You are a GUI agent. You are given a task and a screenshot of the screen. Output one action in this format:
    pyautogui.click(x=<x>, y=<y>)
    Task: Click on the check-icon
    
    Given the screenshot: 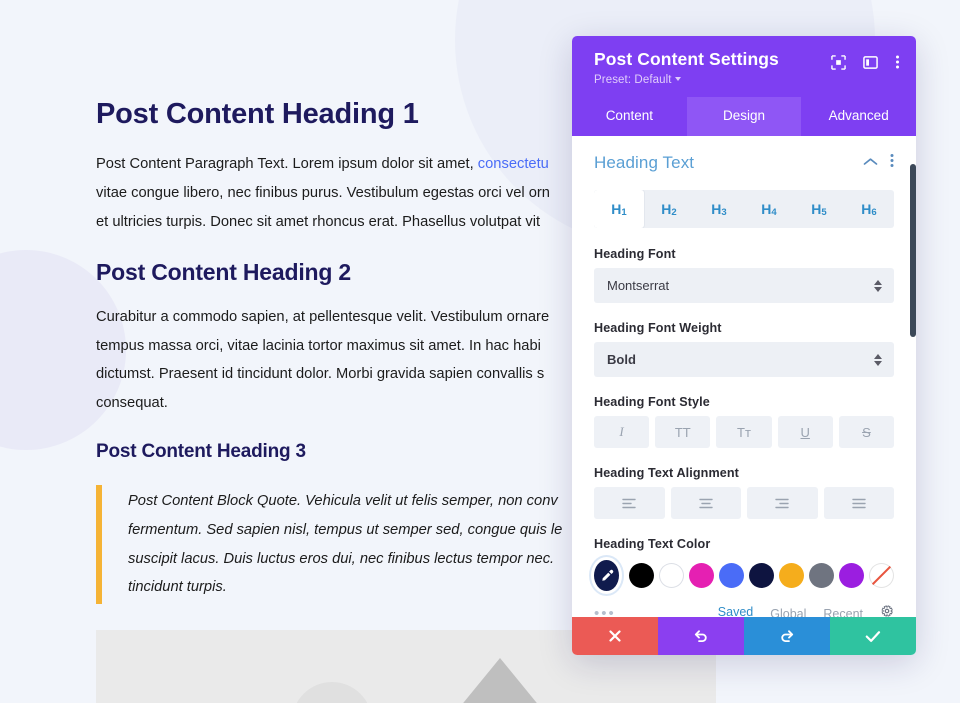 What is the action you would take?
    pyautogui.click(x=873, y=636)
    